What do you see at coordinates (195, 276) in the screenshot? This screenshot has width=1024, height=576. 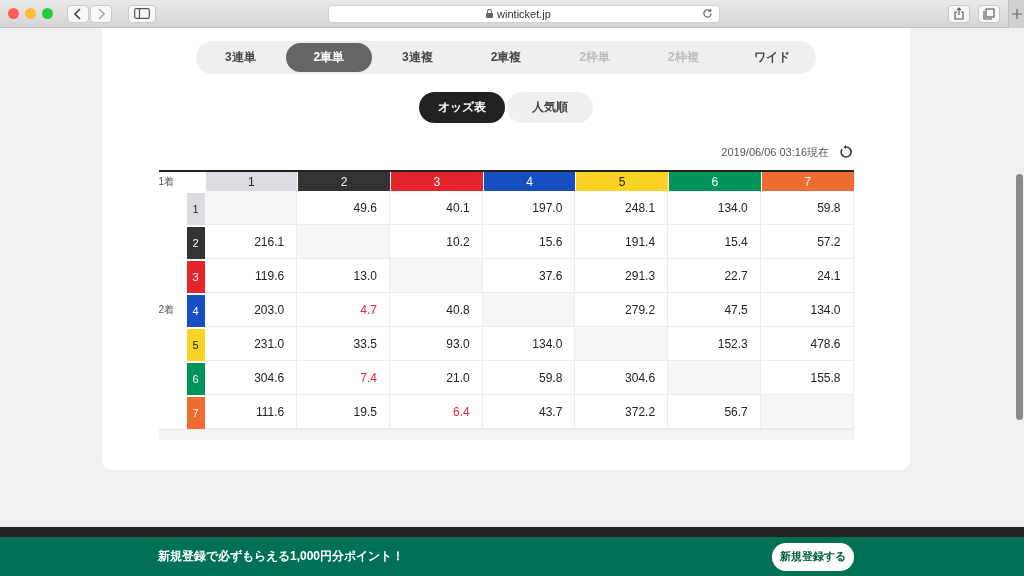 I see `row-header: 3` at bounding box center [195, 276].